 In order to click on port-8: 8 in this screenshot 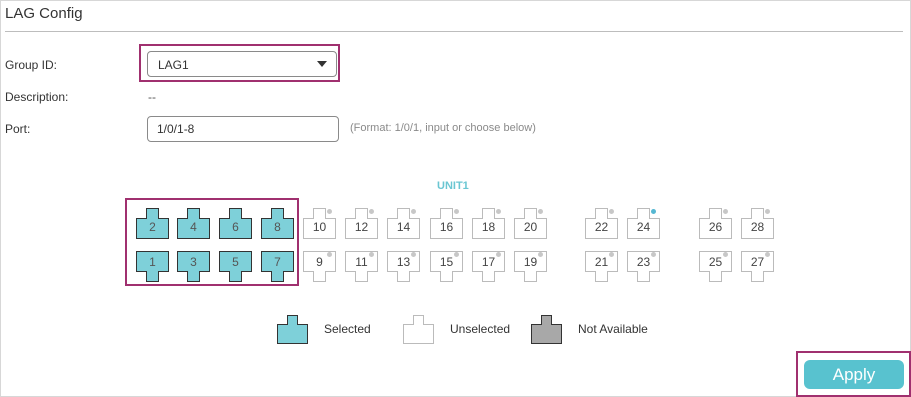, I will do `click(277, 223)`.